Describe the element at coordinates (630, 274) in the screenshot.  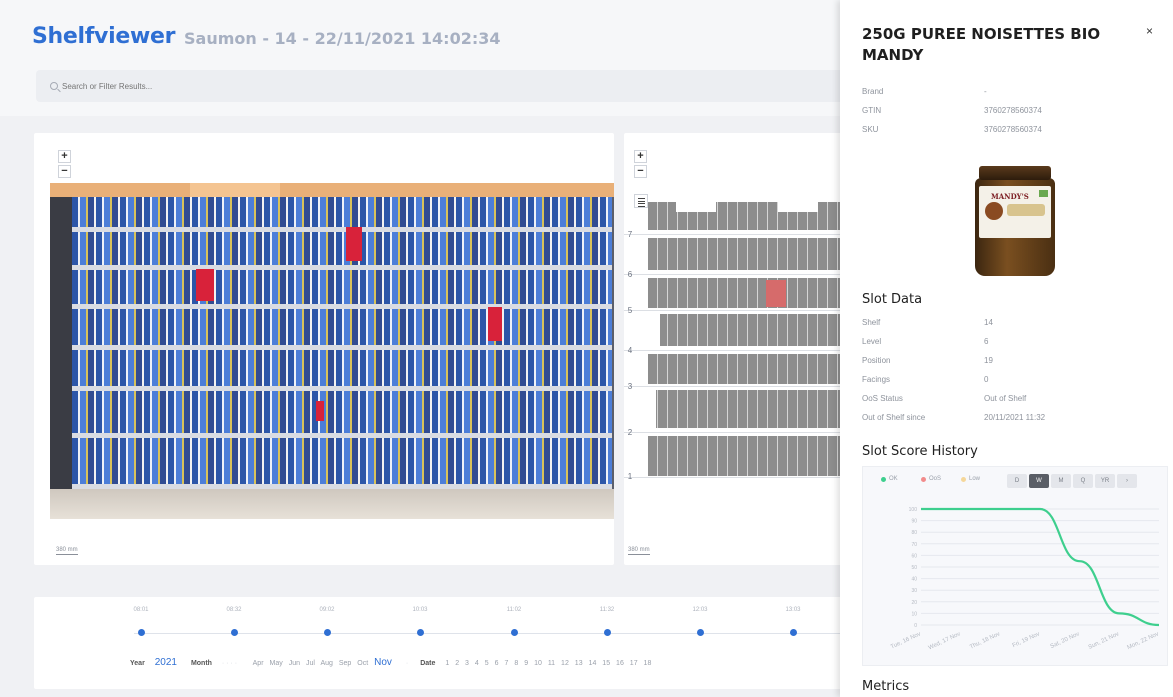
I see `level-label: 6` at that location.